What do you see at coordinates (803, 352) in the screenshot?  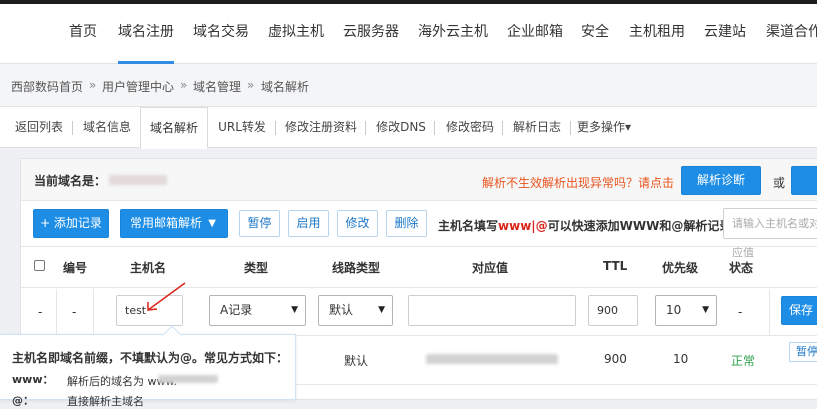 I see `row-pause-button: 暂停` at bounding box center [803, 352].